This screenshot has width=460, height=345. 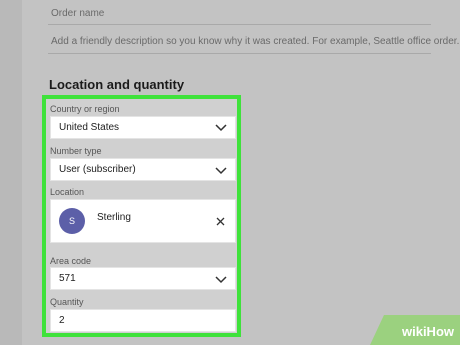 What do you see at coordinates (72, 221) in the screenshot?
I see `avatar: S` at bounding box center [72, 221].